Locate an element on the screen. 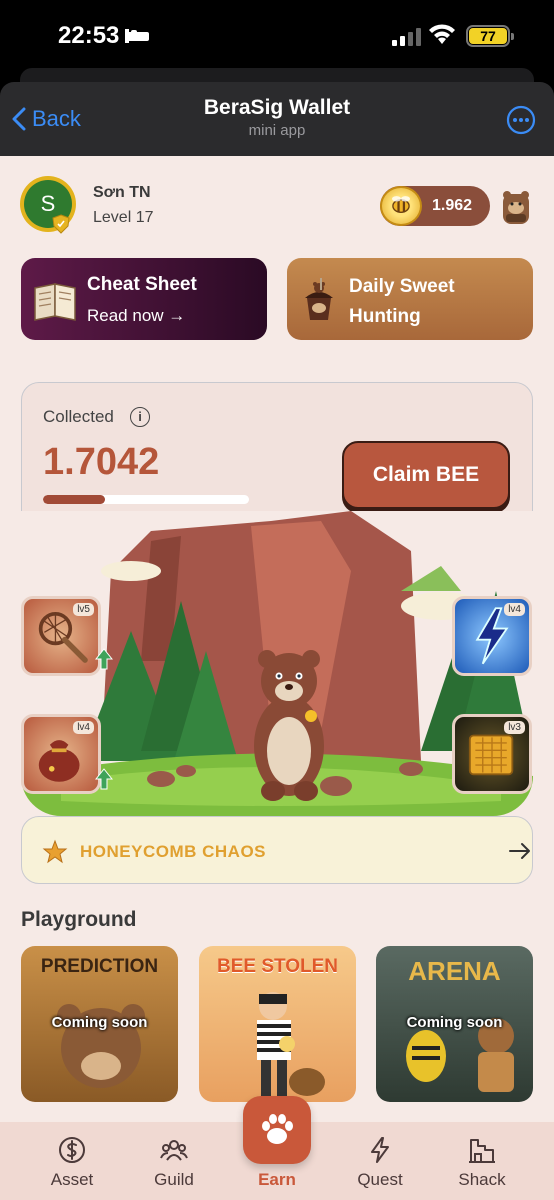 Image resolution: width=554 pixels, height=1200 pixels. collected-amount: 1.7042 is located at coordinates (101, 462).